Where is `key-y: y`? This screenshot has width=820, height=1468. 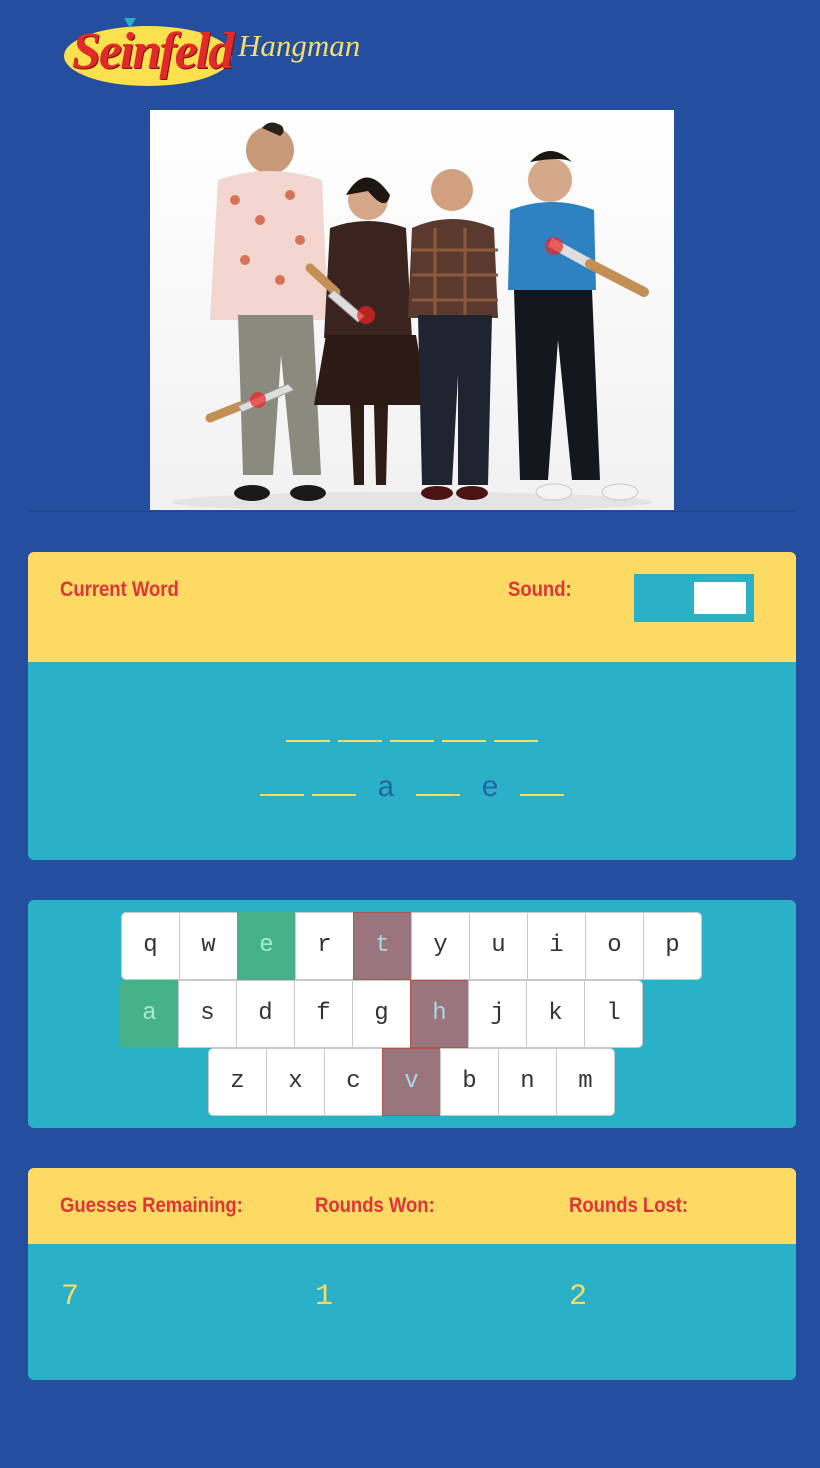
key-y: y is located at coordinates (440, 946).